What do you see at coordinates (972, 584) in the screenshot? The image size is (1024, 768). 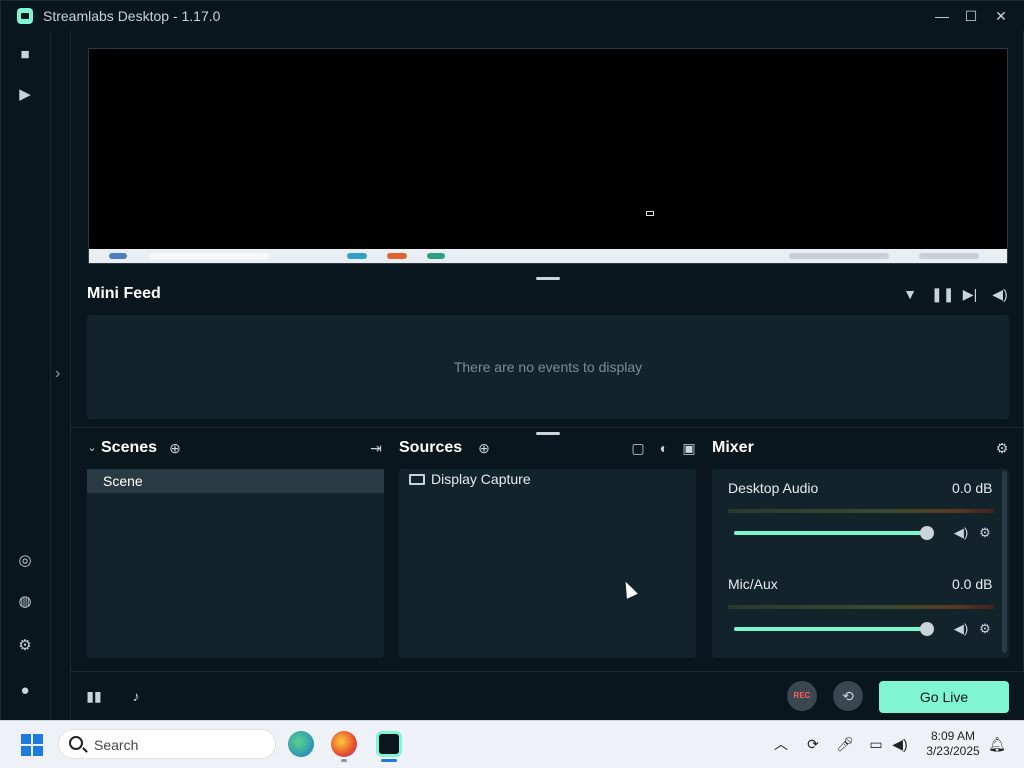 I see `mic-aux-db: 0.0 dB` at bounding box center [972, 584].